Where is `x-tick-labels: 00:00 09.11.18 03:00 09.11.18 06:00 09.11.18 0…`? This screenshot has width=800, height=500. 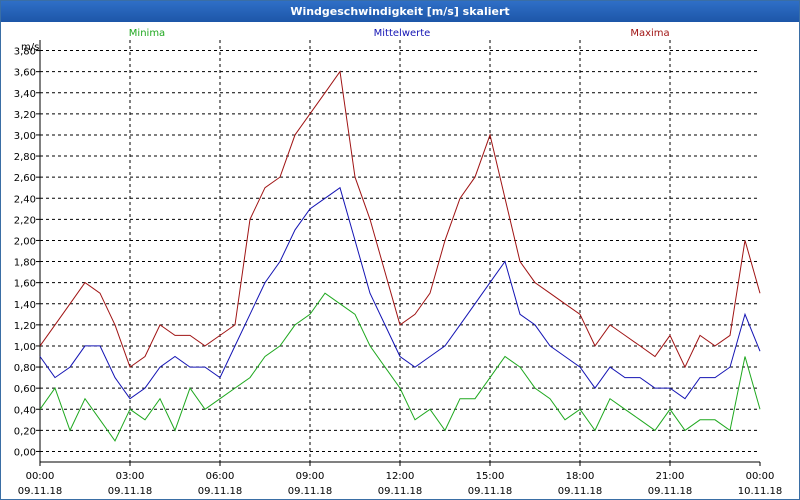 x-tick-labels: 00:00 09.11.18 03:00 09.11.18 06:00 09.11.18 0… is located at coordinates (400, 479).